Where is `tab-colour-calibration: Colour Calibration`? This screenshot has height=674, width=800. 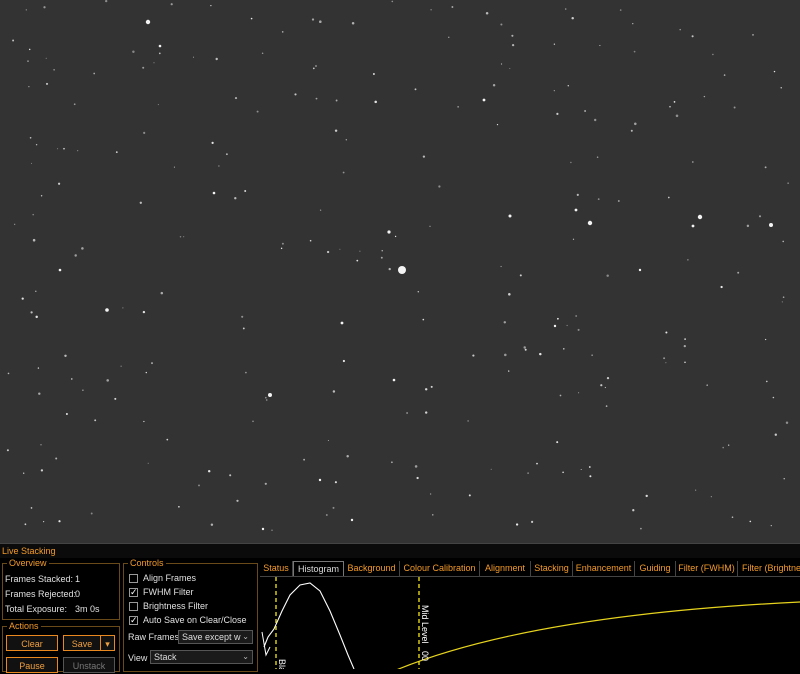
tab-colour-calibration: Colour Calibration is located at coordinates (440, 568).